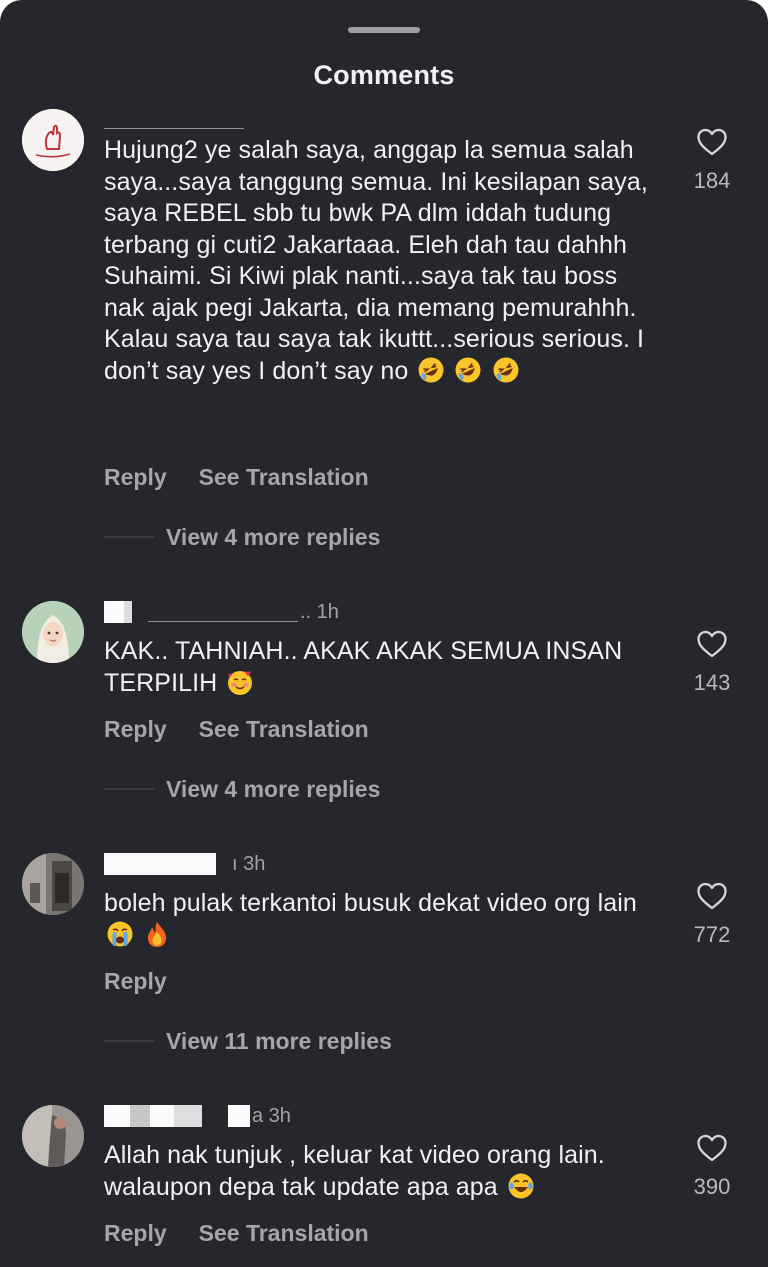  Describe the element at coordinates (712, 1166) in the screenshot. I see `like-button: 390` at that location.